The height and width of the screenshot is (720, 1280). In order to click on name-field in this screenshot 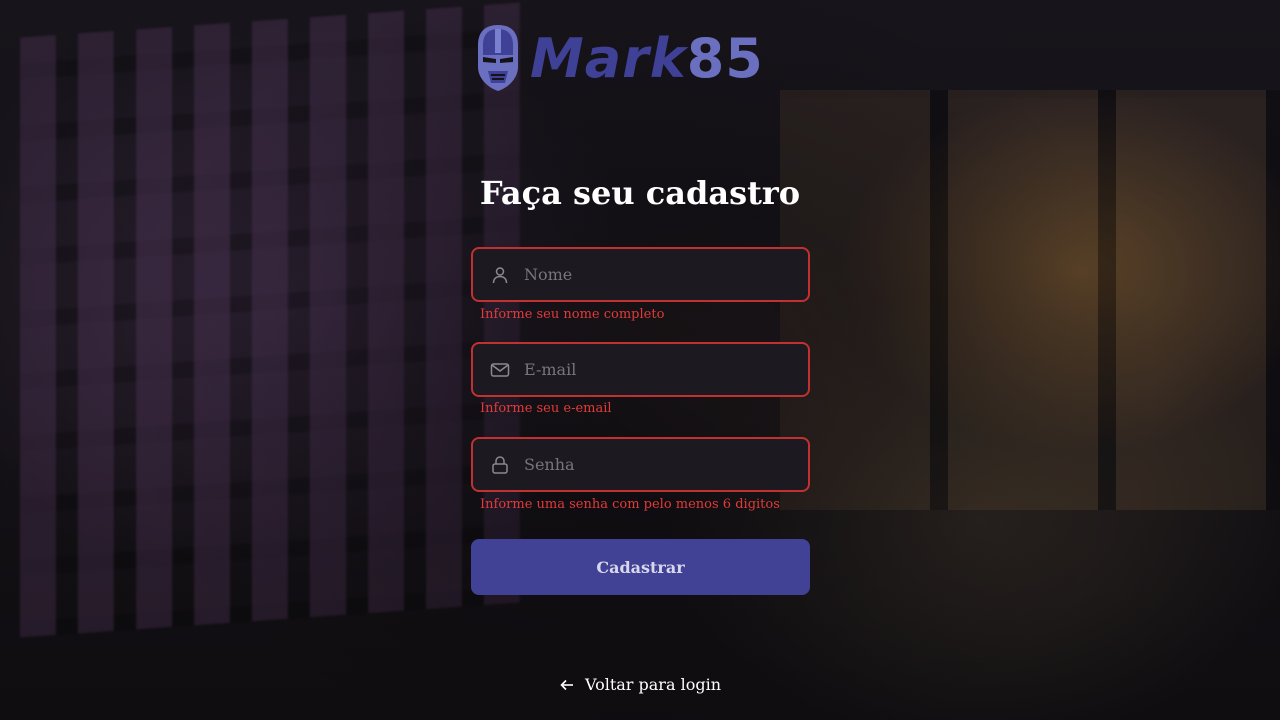, I will do `click(640, 274)`.